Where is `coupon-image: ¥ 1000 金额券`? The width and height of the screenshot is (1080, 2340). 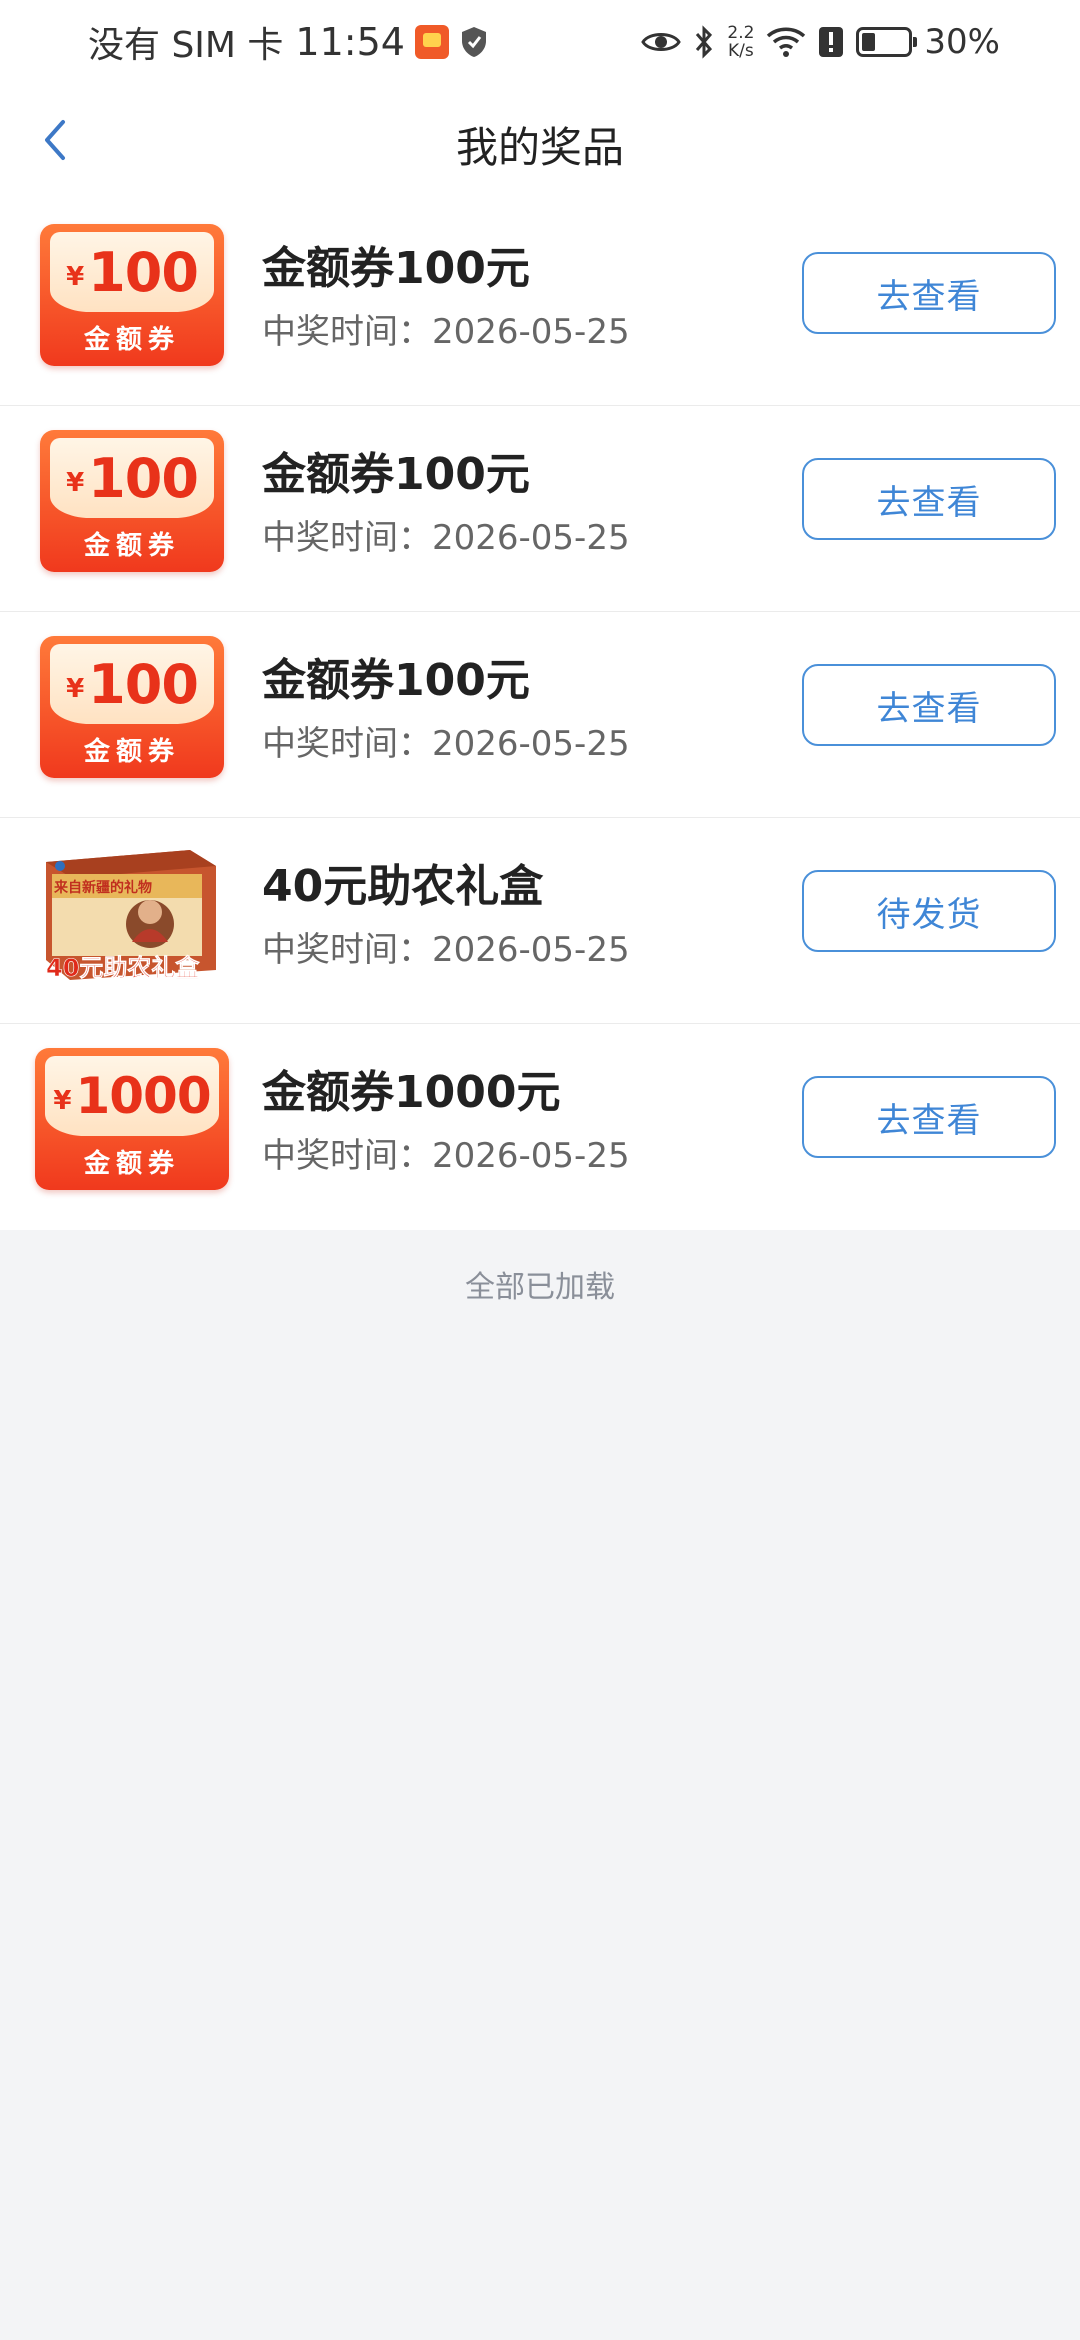
coupon-image: ¥ 1000 金额券 is located at coordinates (132, 1119).